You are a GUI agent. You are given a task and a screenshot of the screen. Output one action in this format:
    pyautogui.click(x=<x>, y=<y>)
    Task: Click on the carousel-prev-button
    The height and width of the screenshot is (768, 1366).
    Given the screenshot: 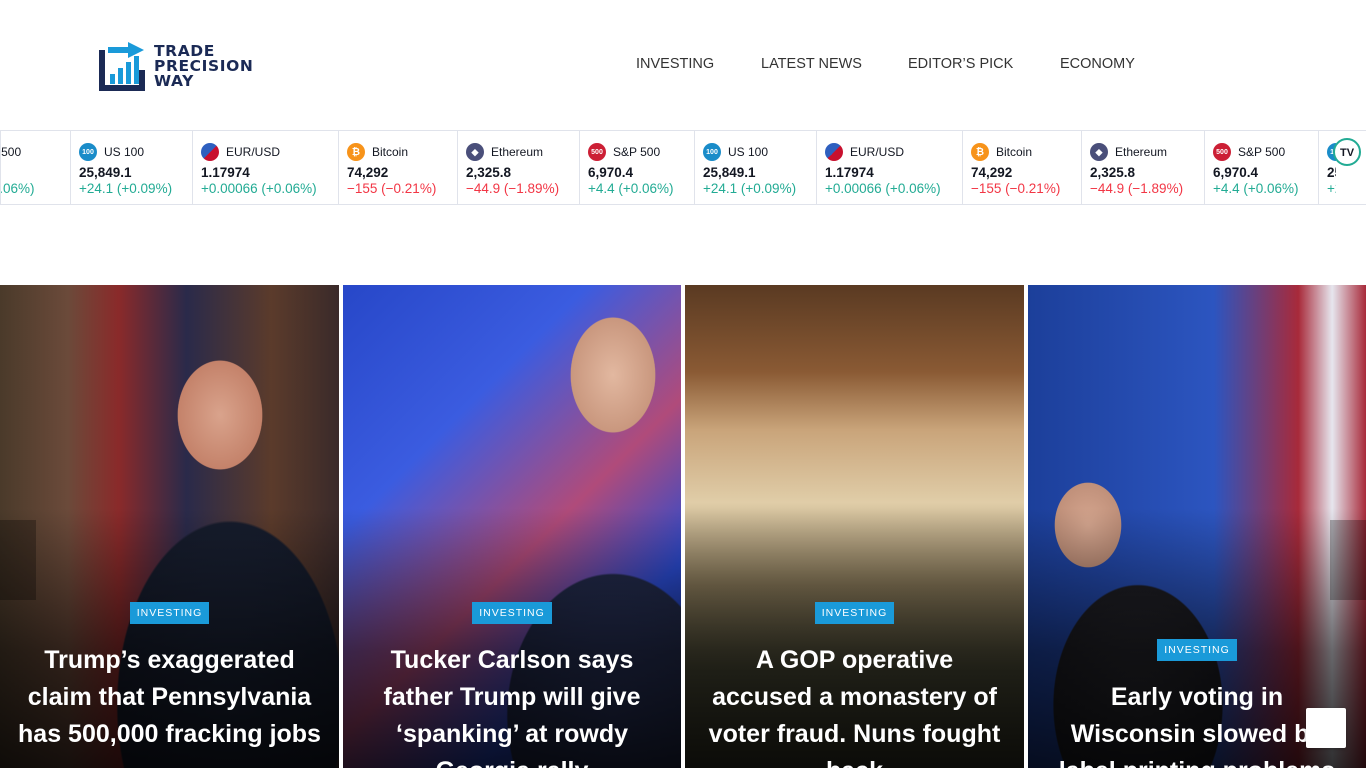 What is the action you would take?
    pyautogui.click(x=18, y=560)
    